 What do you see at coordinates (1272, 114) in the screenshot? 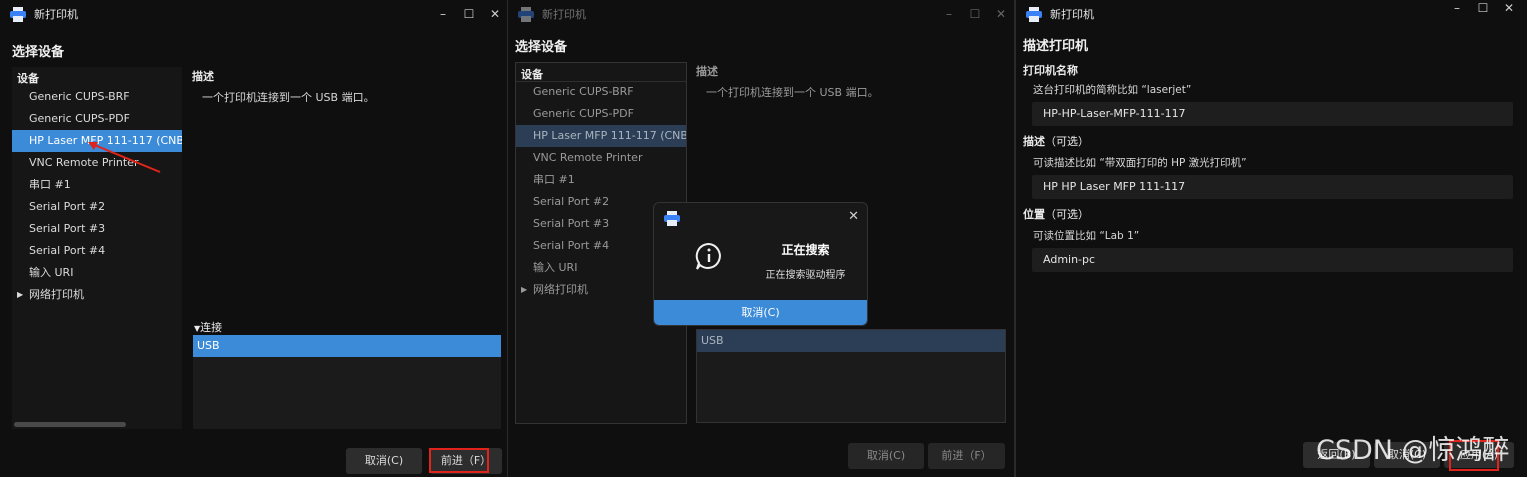
I see `printer-name-input: HP-HP-Laser-MFP-111-117` at bounding box center [1272, 114].